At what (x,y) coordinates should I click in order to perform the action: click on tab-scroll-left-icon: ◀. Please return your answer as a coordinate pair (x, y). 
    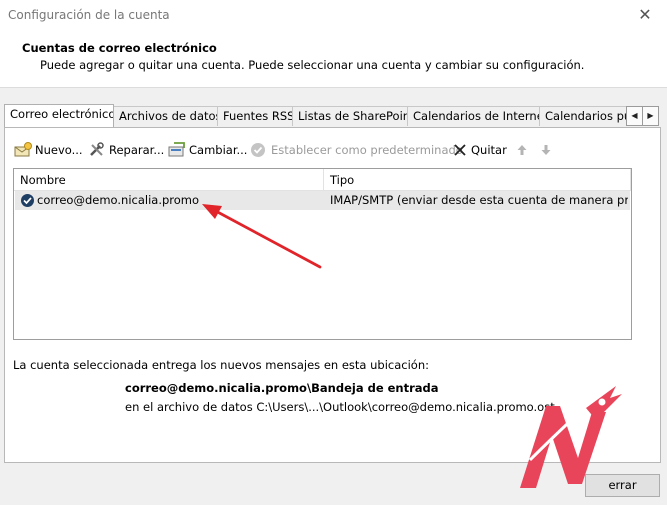
    Looking at the image, I should click on (634, 116).